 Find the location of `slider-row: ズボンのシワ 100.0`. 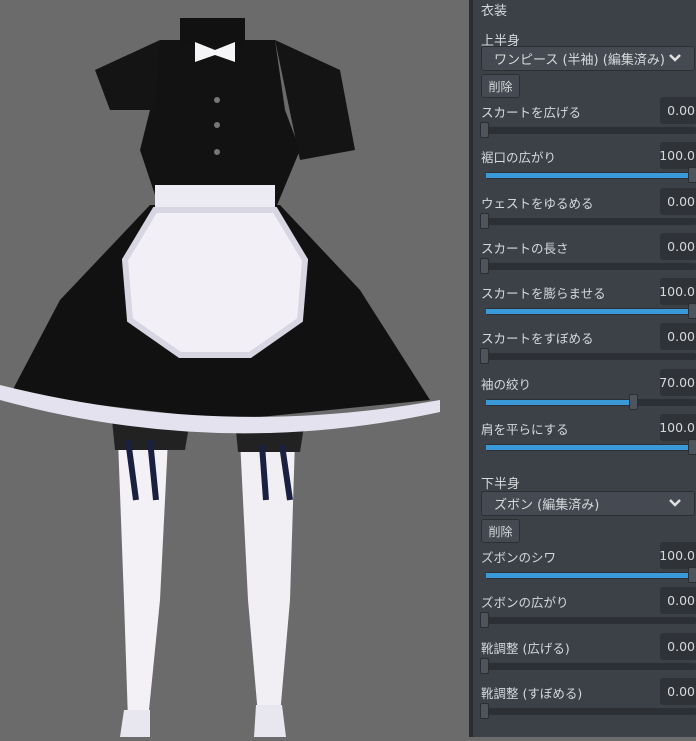

slider-row: ズボンのシワ 100.0 is located at coordinates (584, 564).